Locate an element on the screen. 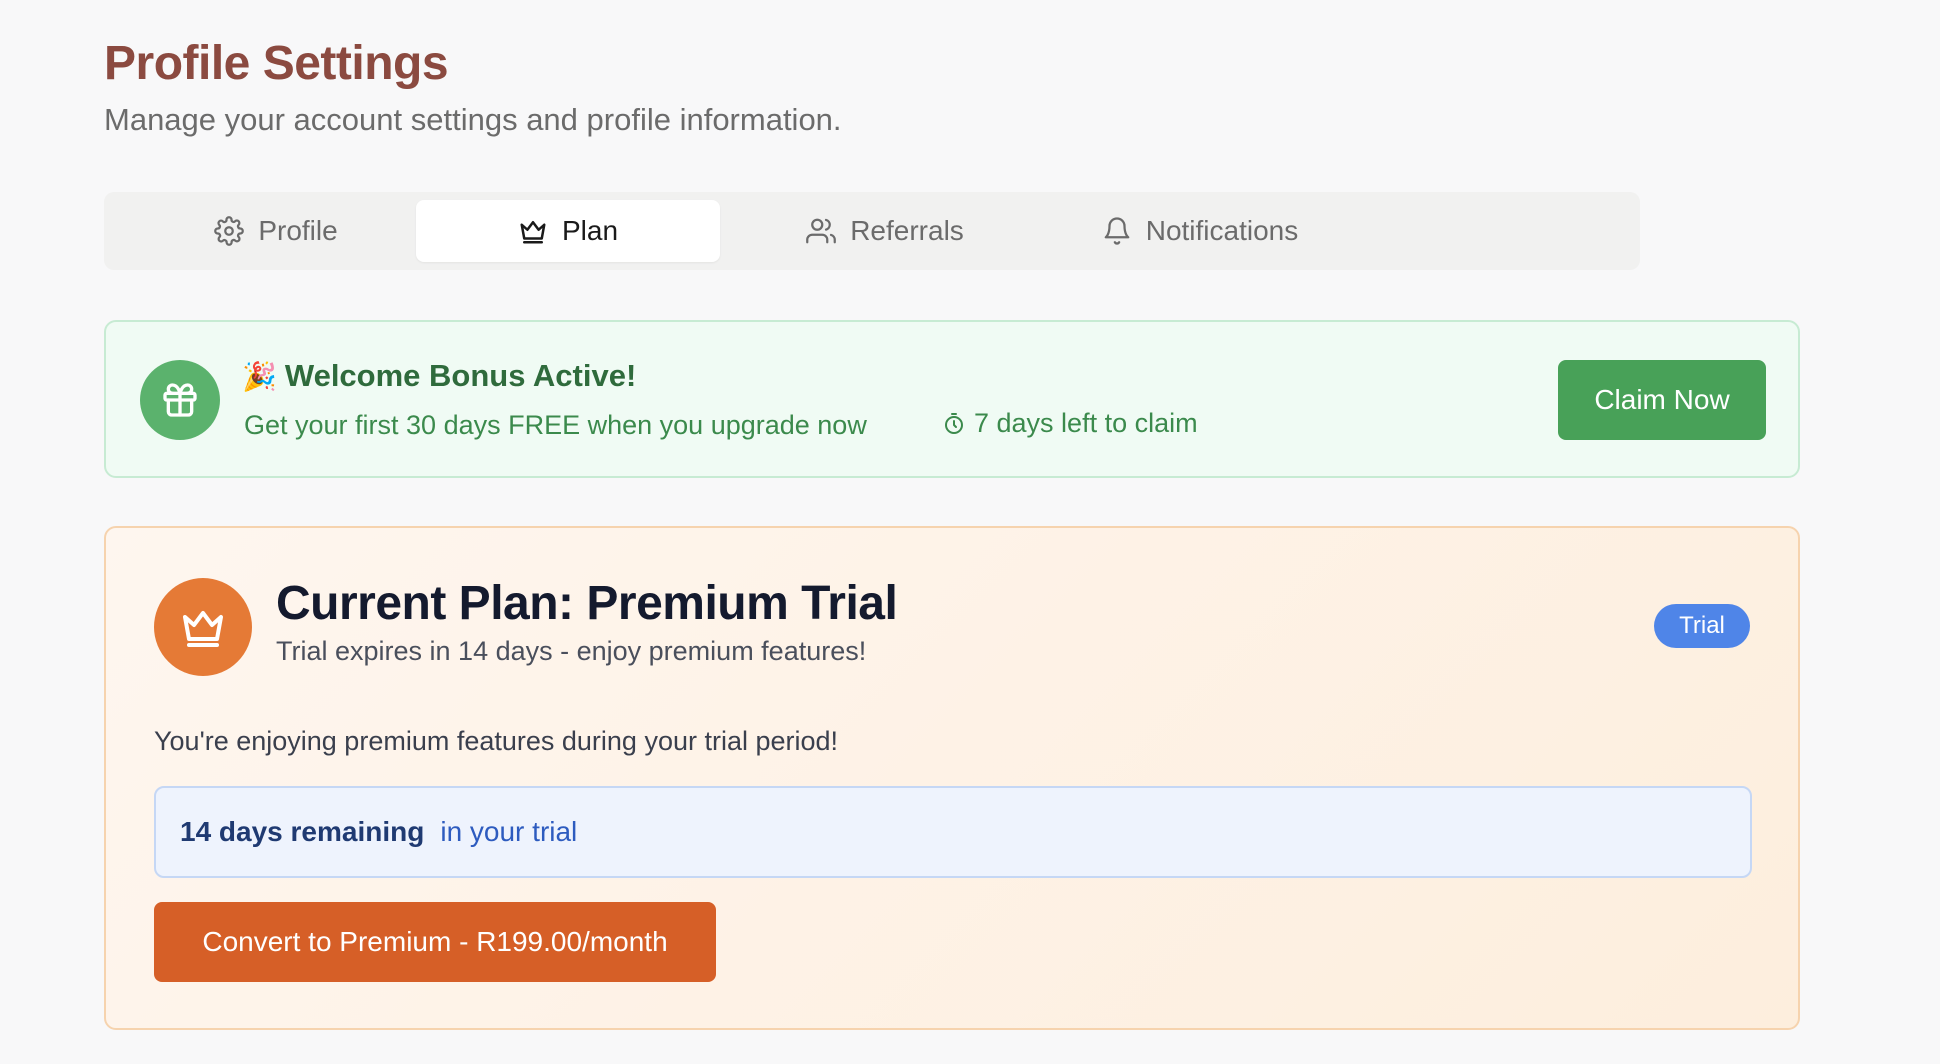 Image resolution: width=1940 pixels, height=1064 pixels. plan-crown-badge is located at coordinates (203, 627).